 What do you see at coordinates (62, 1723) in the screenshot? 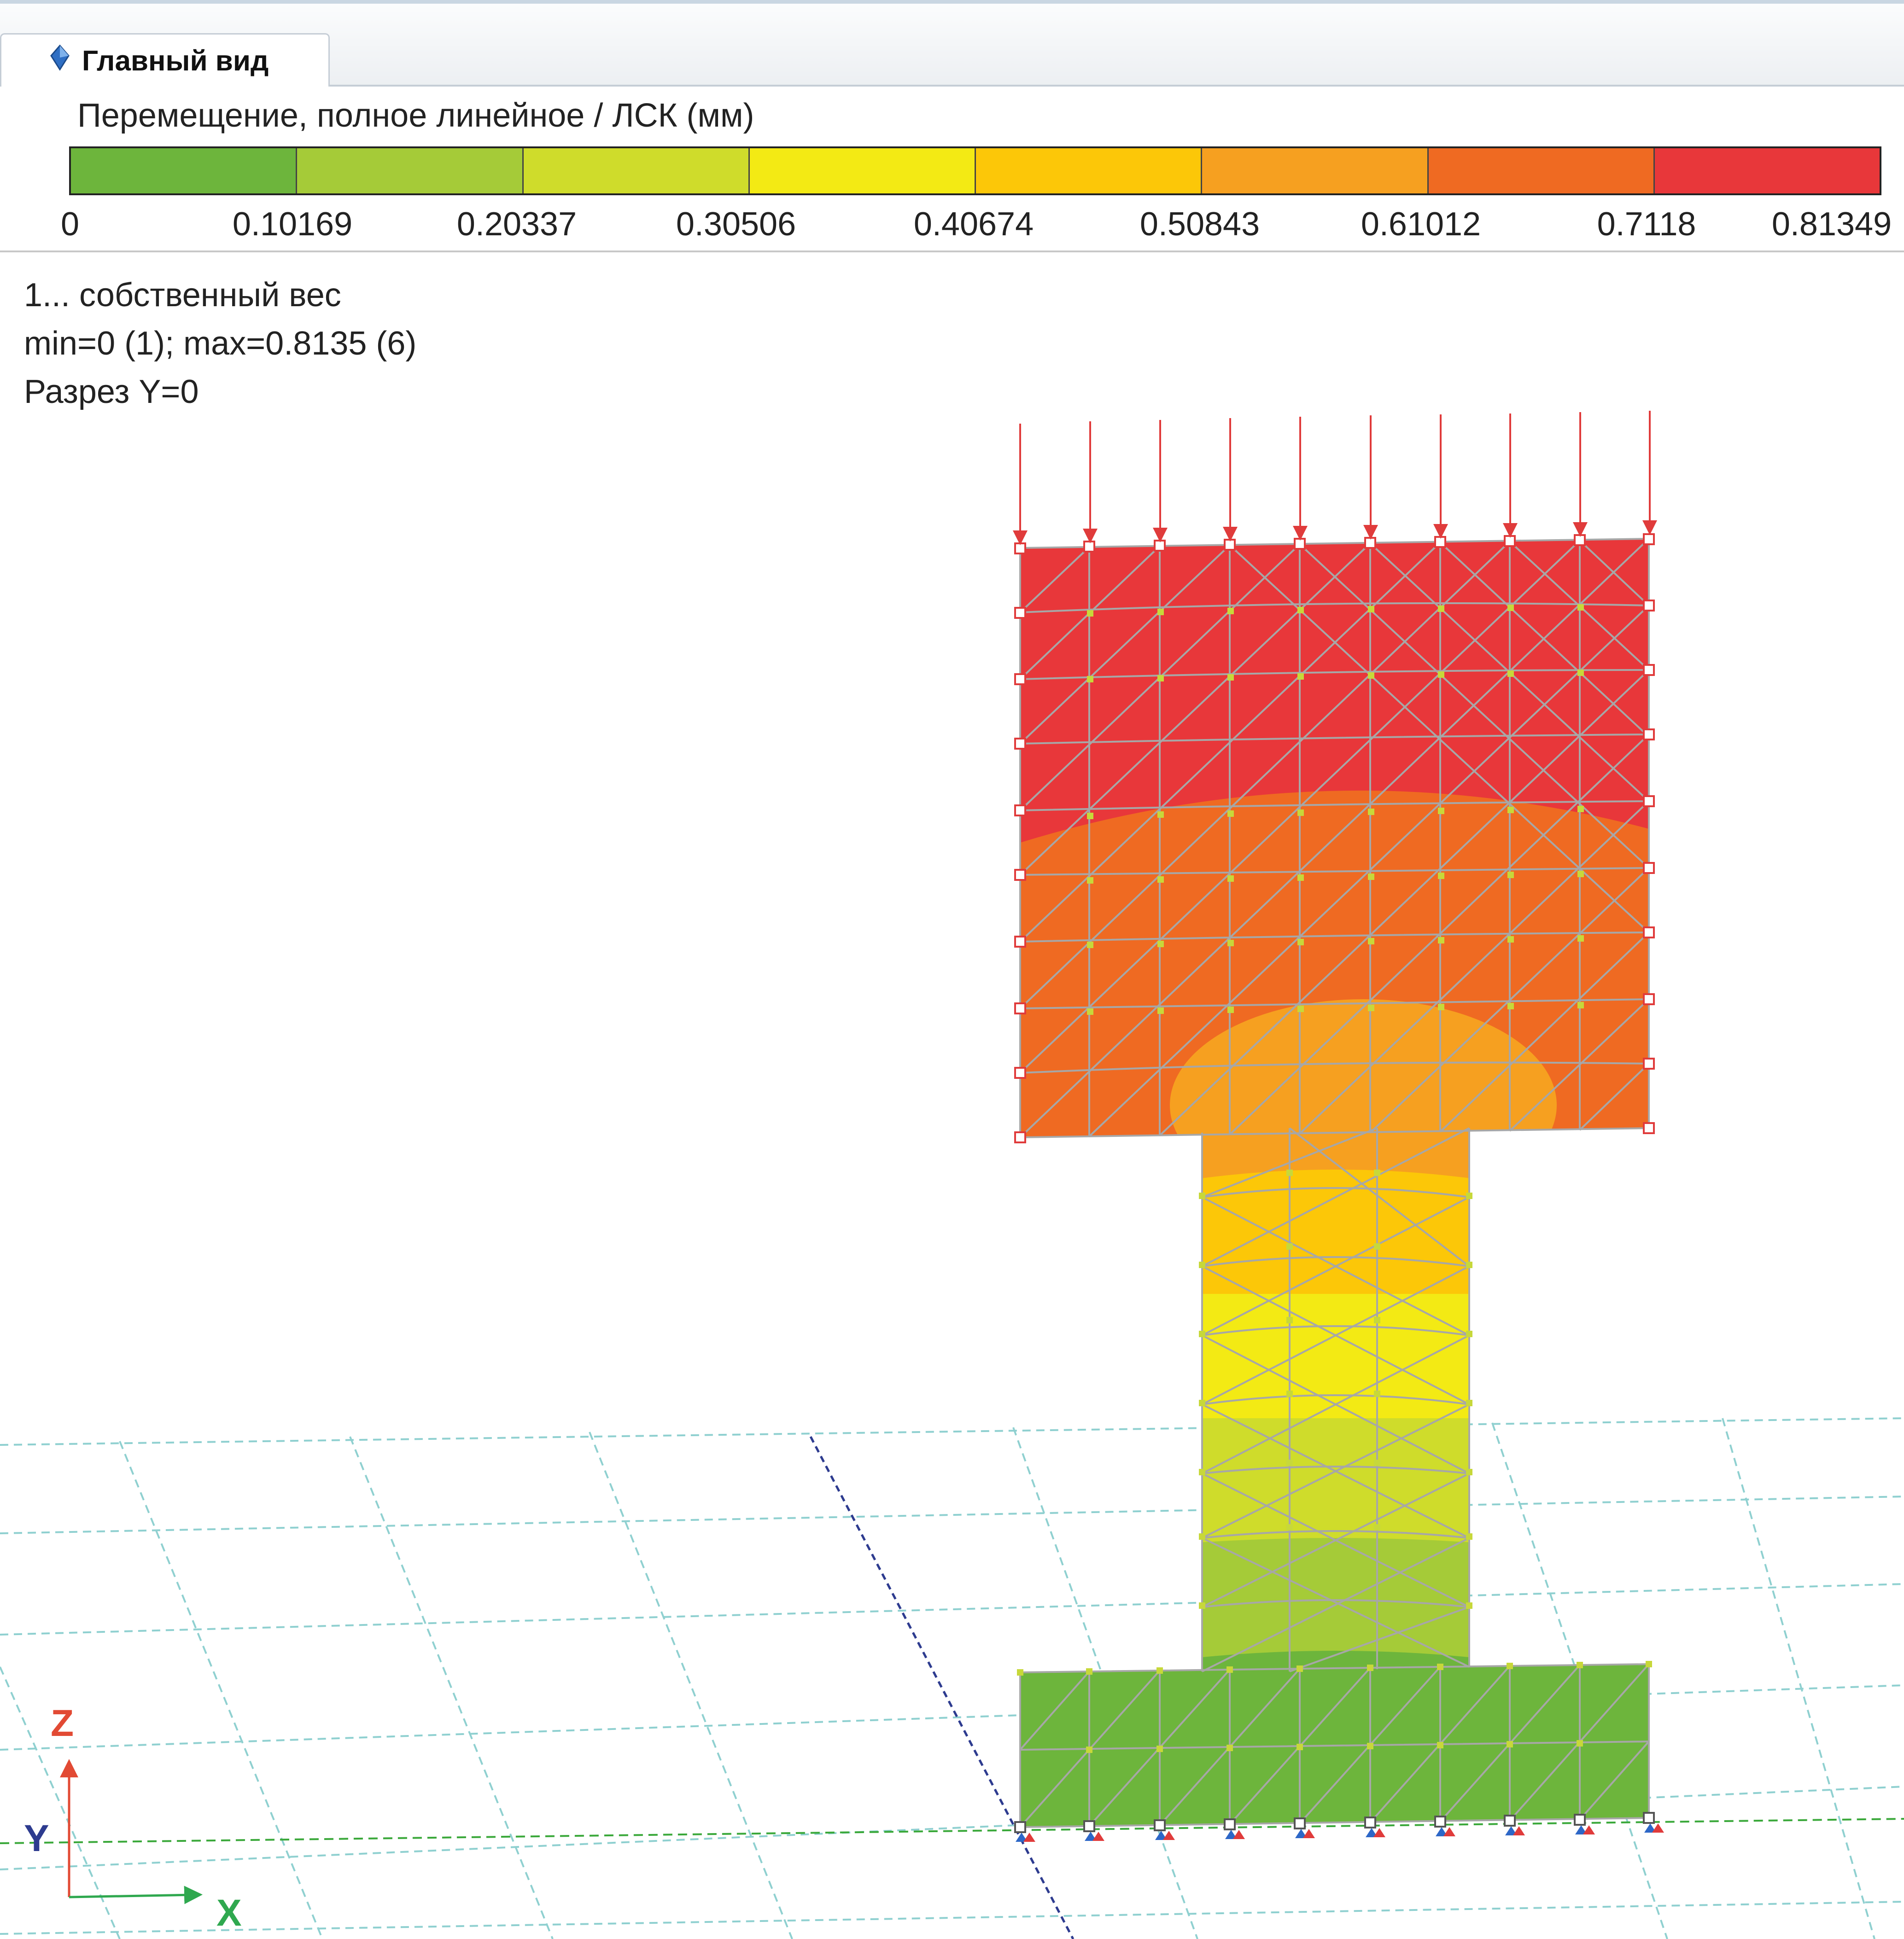
I see `axis-z-label: Z` at bounding box center [62, 1723].